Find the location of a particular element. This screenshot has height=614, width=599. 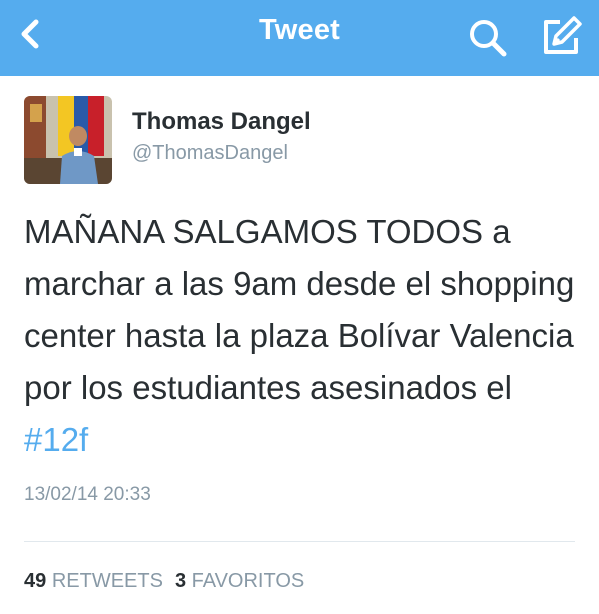

tweet-timestamp: 13/02/14 20:33 is located at coordinates (87, 494).